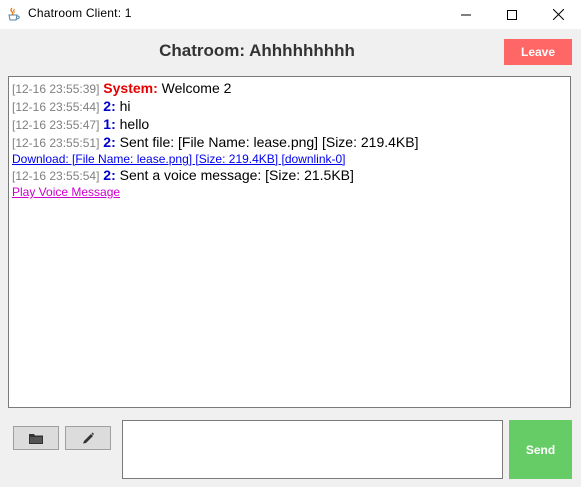 The width and height of the screenshot is (581, 487). I want to click on message-text: hi, so click(125, 106).